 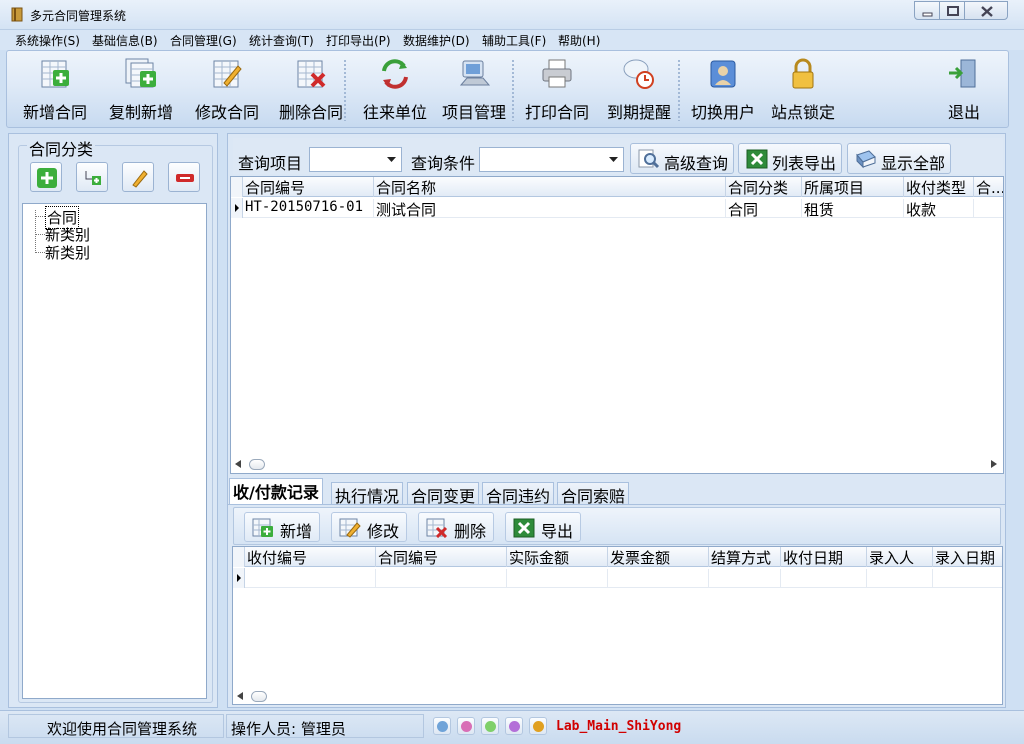 I want to click on col-settlement-method: 结算方式, so click(x=745, y=557).